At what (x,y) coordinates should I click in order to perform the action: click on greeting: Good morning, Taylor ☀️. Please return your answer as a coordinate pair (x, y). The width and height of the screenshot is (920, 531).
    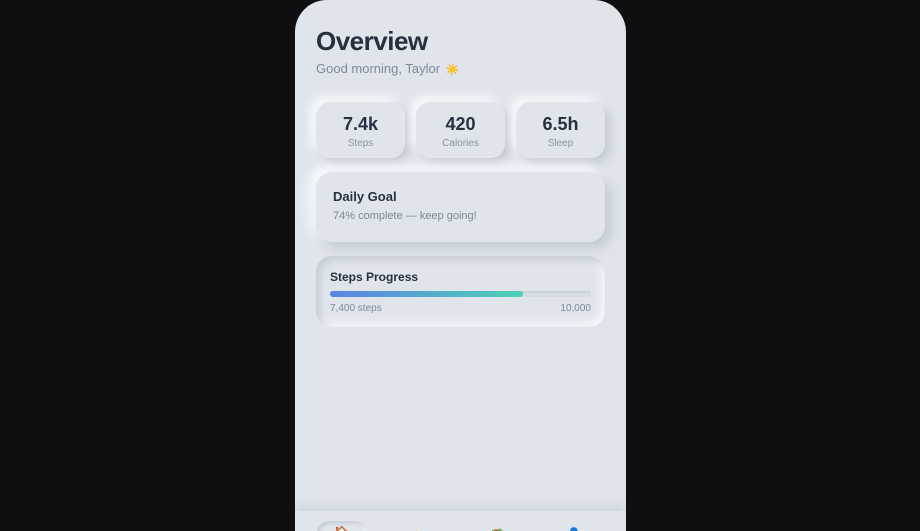
    Looking at the image, I should click on (387, 68).